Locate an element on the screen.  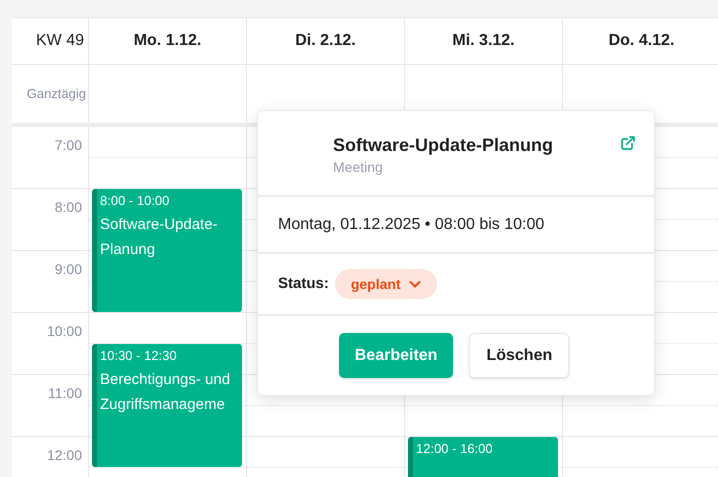
hour-label: 10:00 is located at coordinates (64, 331).